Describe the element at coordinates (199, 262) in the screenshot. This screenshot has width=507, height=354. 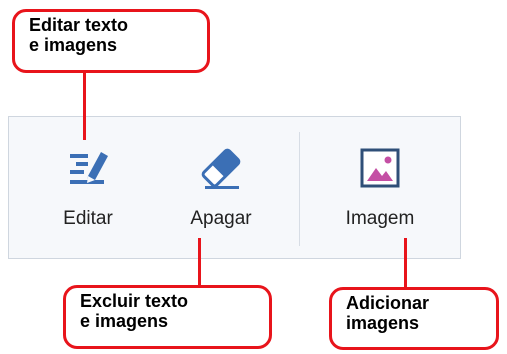
I see `callout-connector-erase` at that location.